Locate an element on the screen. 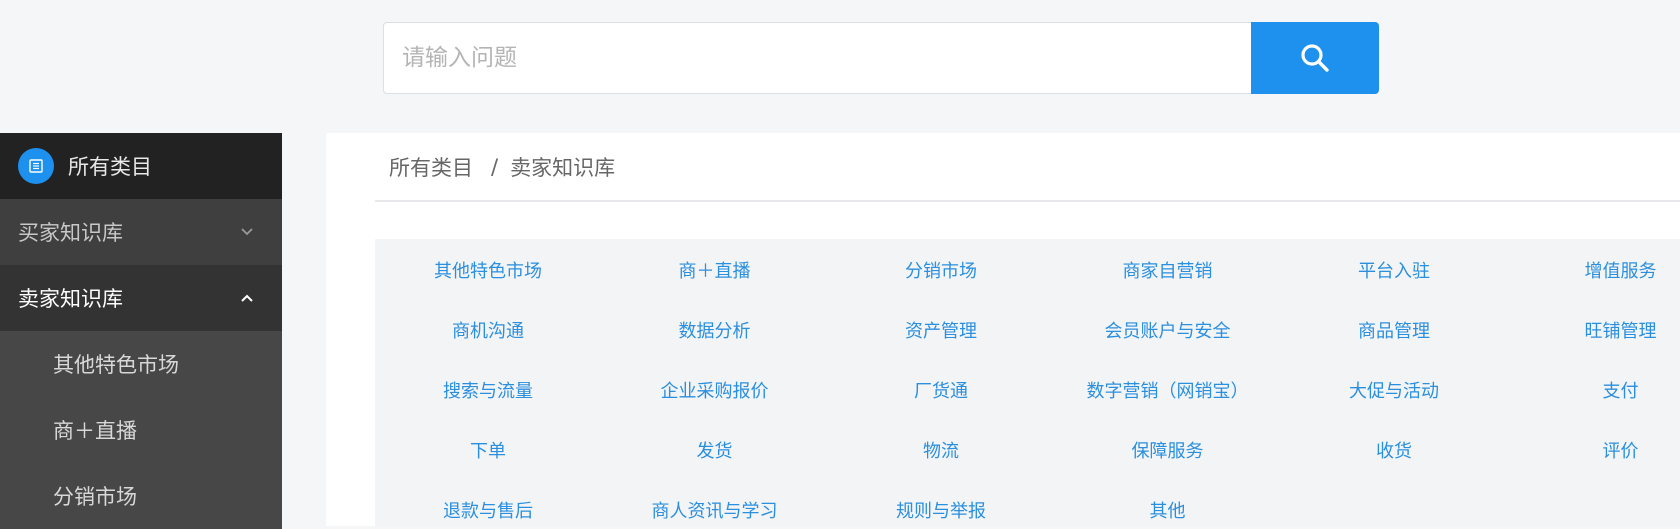 The height and width of the screenshot is (529, 1680). category-link: 下单 is located at coordinates (488, 450).